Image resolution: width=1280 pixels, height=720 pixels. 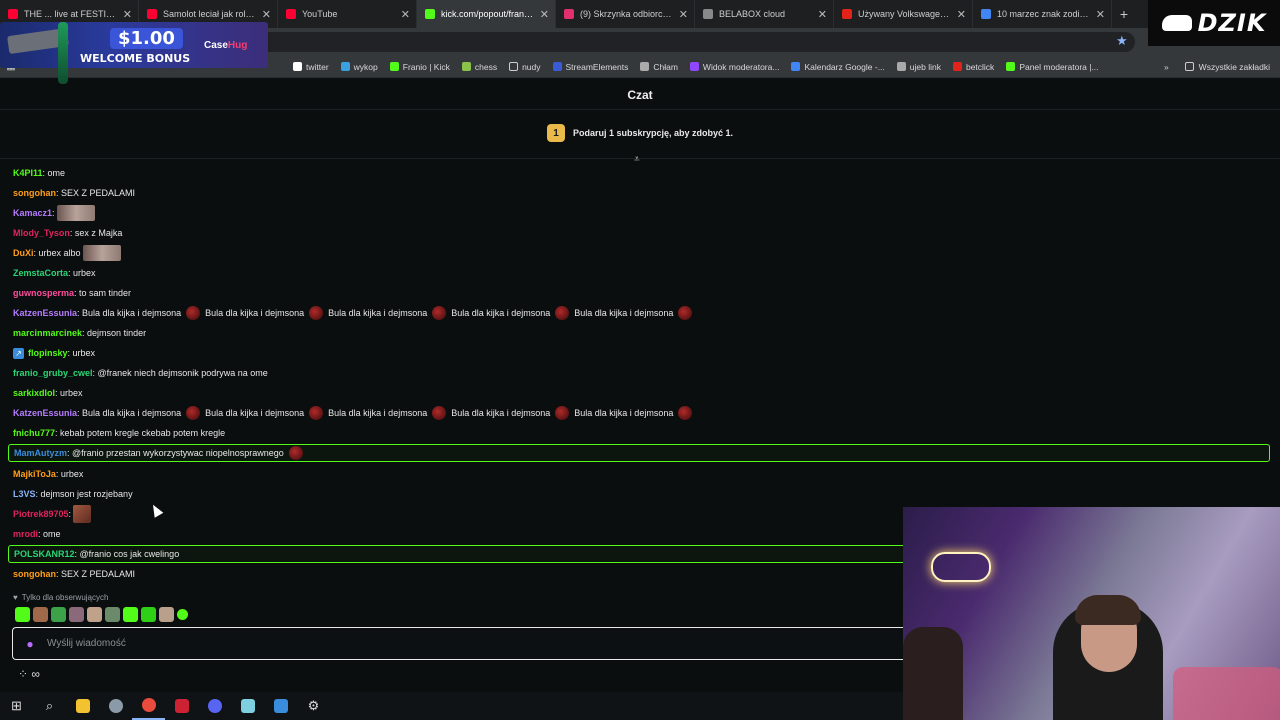 I want to click on bookmark-item: Franio | Kick, so click(x=420, y=67).